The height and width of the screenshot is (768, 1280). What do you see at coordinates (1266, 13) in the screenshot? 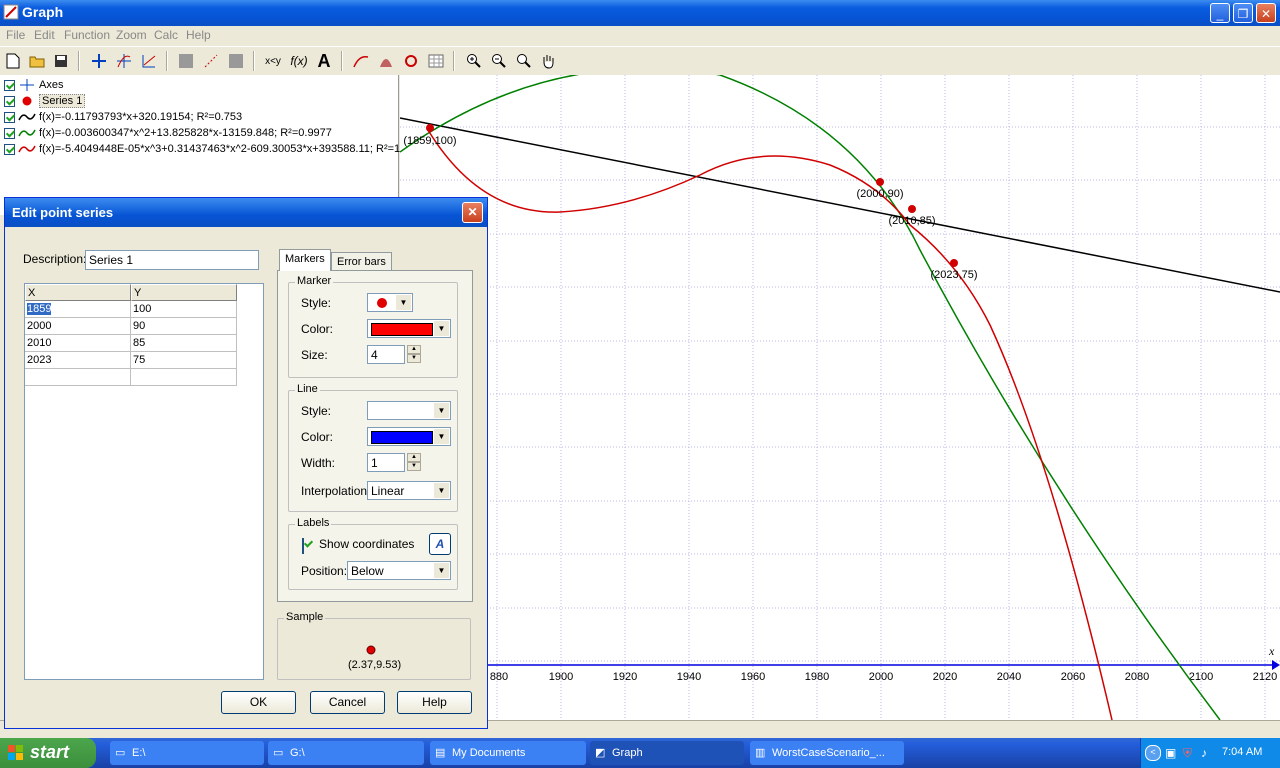
I see `close-button: ✕` at bounding box center [1266, 13].